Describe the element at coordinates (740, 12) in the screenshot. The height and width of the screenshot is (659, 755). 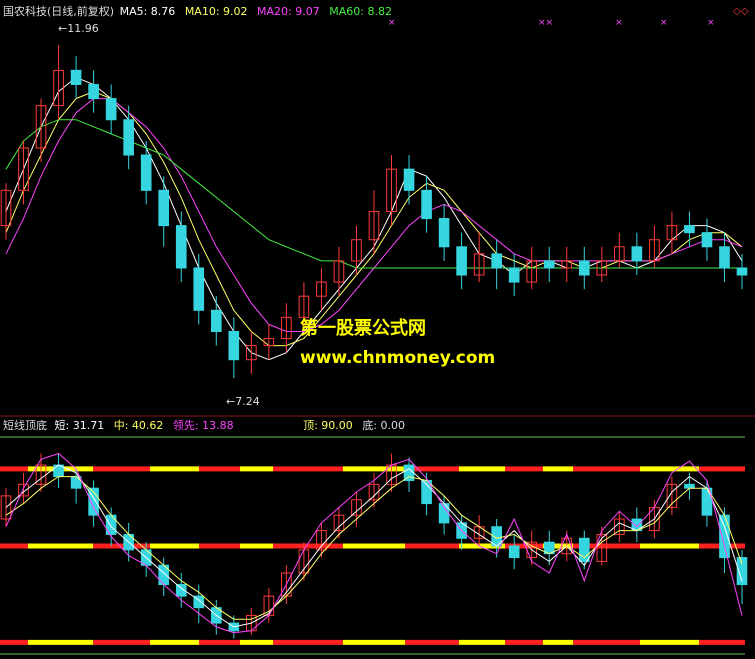
I see `double-diamond-icon: ◇◇` at that location.